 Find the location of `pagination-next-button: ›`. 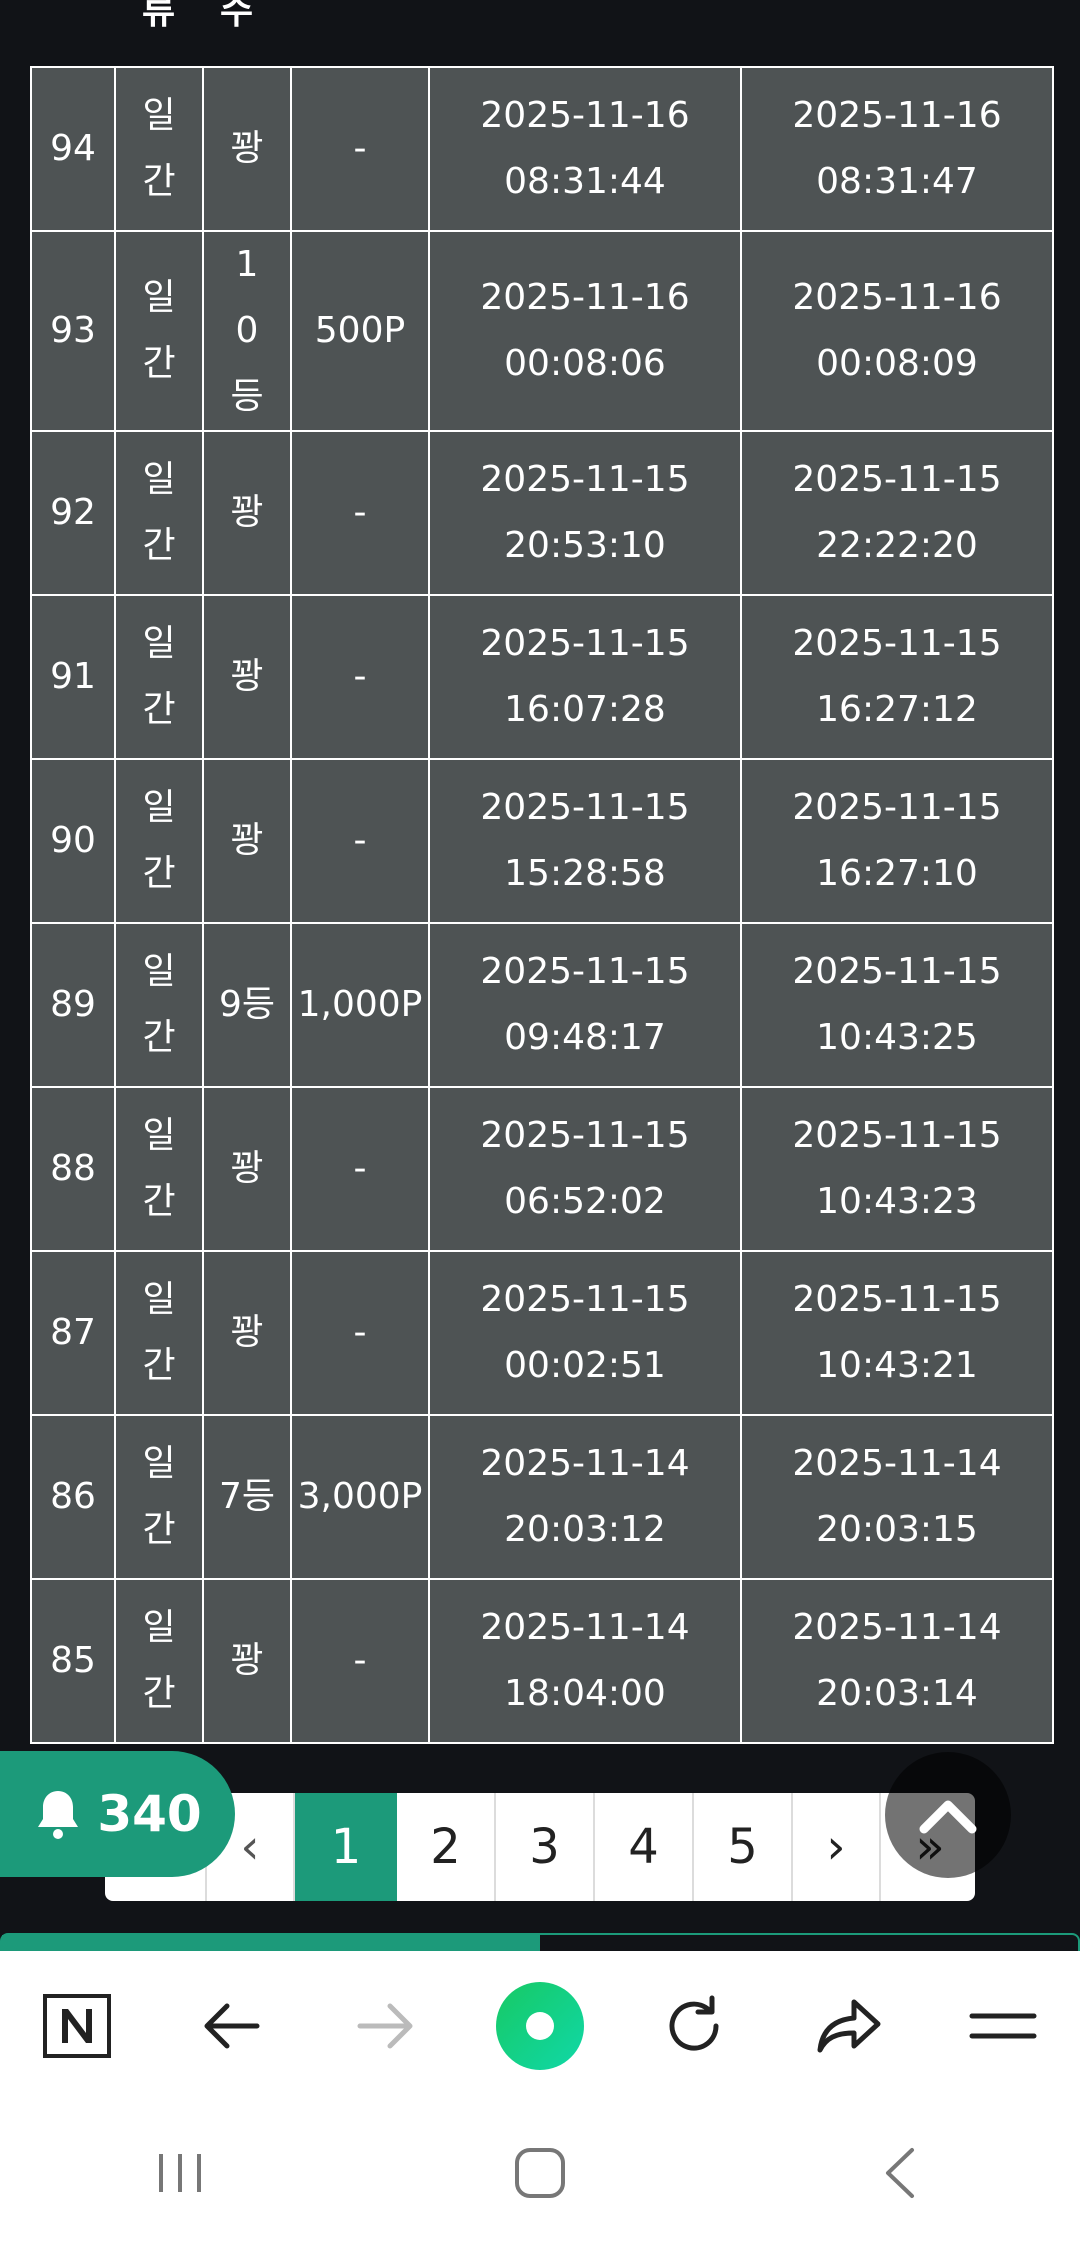

pagination-next-button: › is located at coordinates (837, 1847).